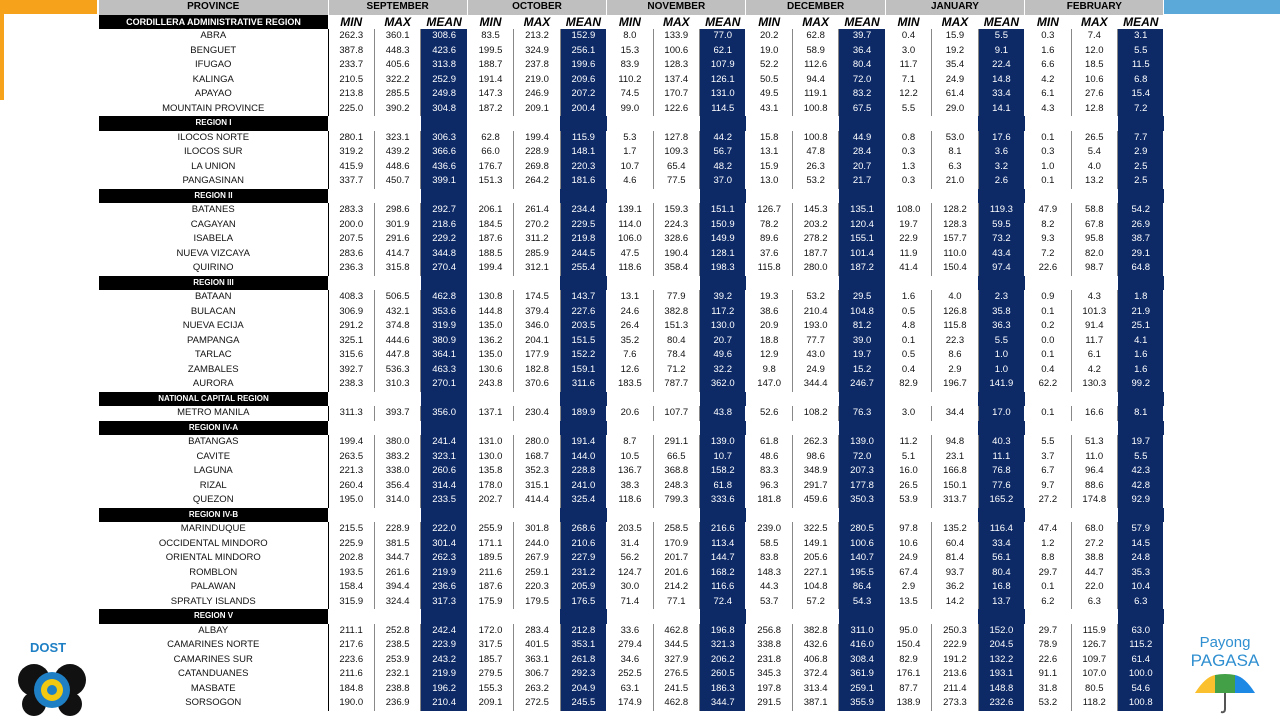 This screenshot has height=720, width=1280. I want to click on oct-min-cell: 175.9, so click(491, 601).